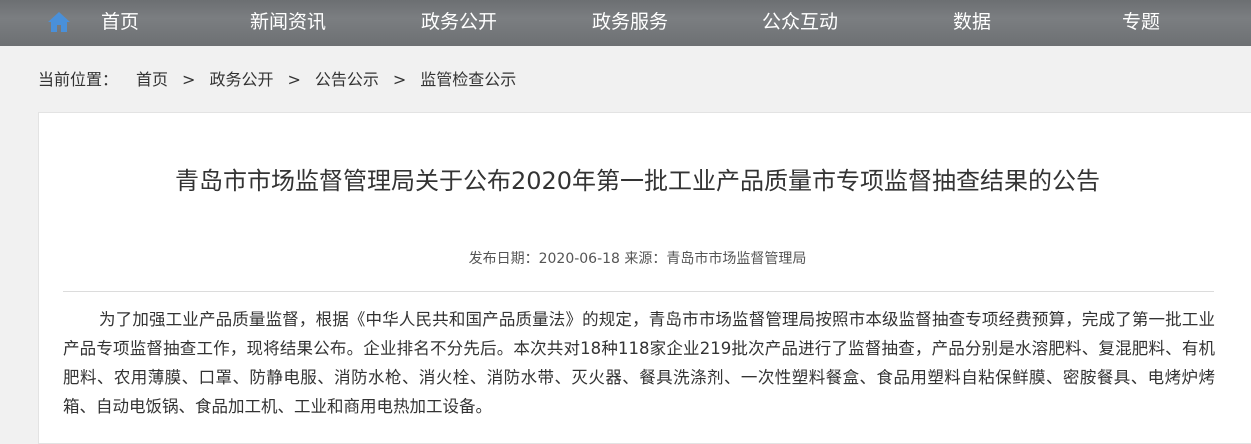 The image size is (1251, 444). Describe the element at coordinates (241, 79) in the screenshot. I see `breadcrumb-item-gov-affairs: 政务公开` at that location.